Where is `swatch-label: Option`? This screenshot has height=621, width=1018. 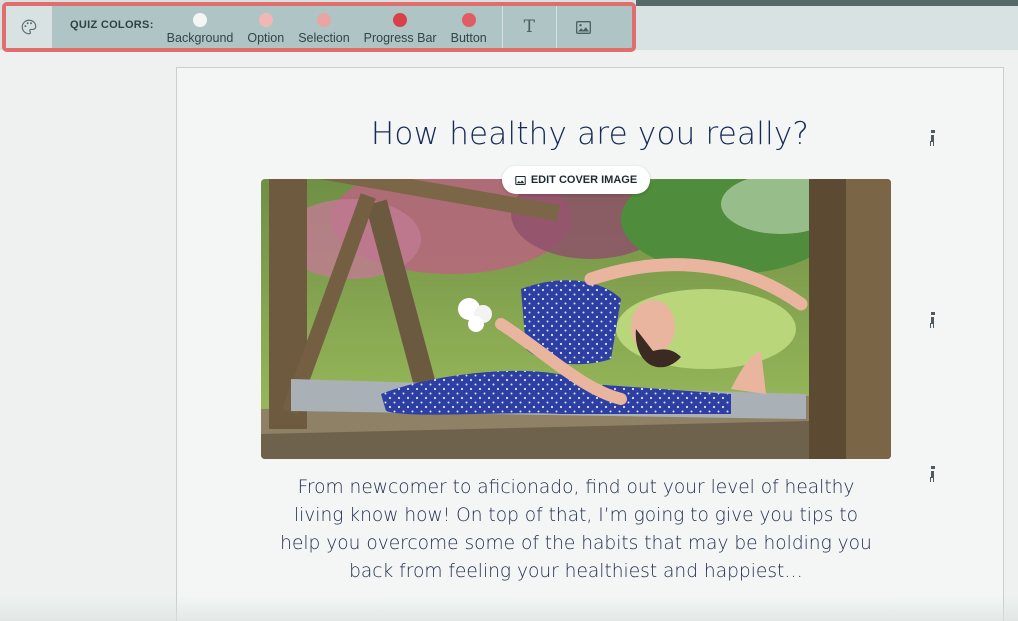 swatch-label: Option is located at coordinates (266, 38).